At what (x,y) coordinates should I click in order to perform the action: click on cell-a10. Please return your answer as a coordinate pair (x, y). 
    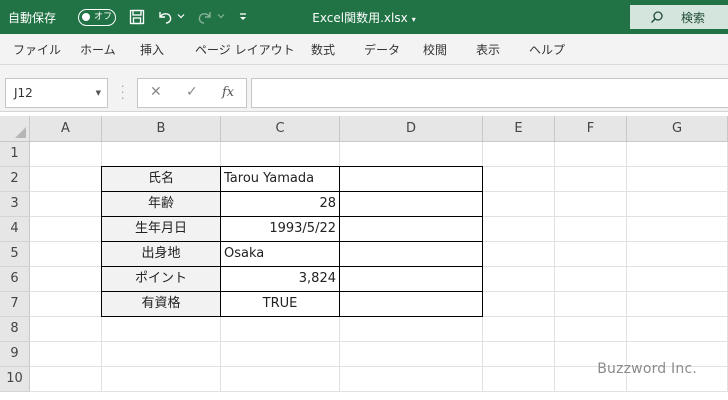
    Looking at the image, I should click on (66, 379).